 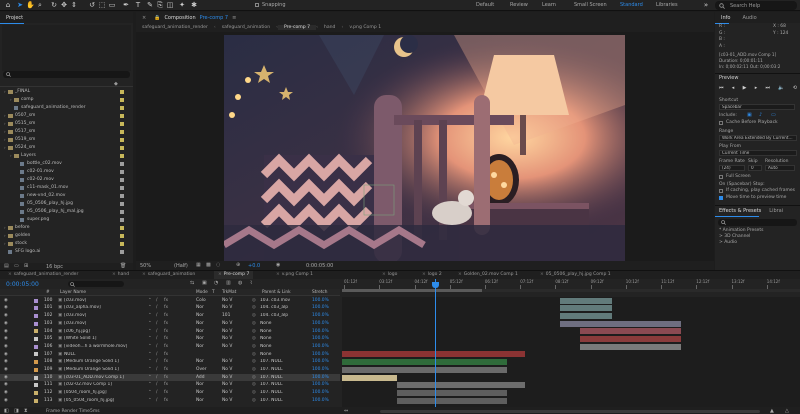 What do you see at coordinates (741, 230) in the screenshot?
I see `effects-item: * Animation Presets` at bounding box center [741, 230].